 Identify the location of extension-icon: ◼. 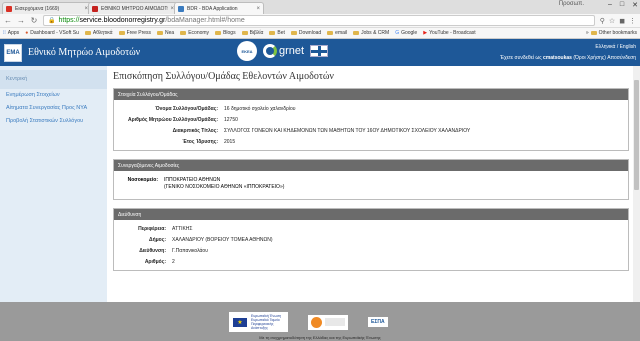
(622, 21).